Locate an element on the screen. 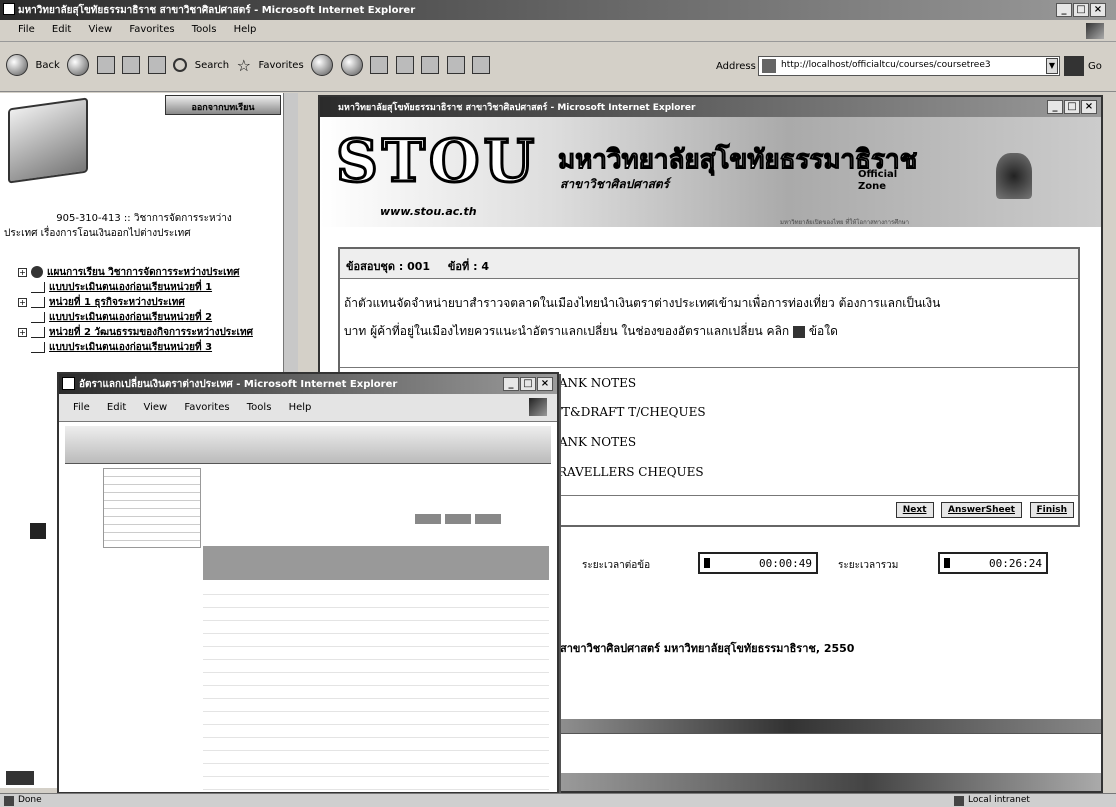 The width and height of the screenshot is (1116, 807). menu-help: Help is located at coordinates (245, 29).